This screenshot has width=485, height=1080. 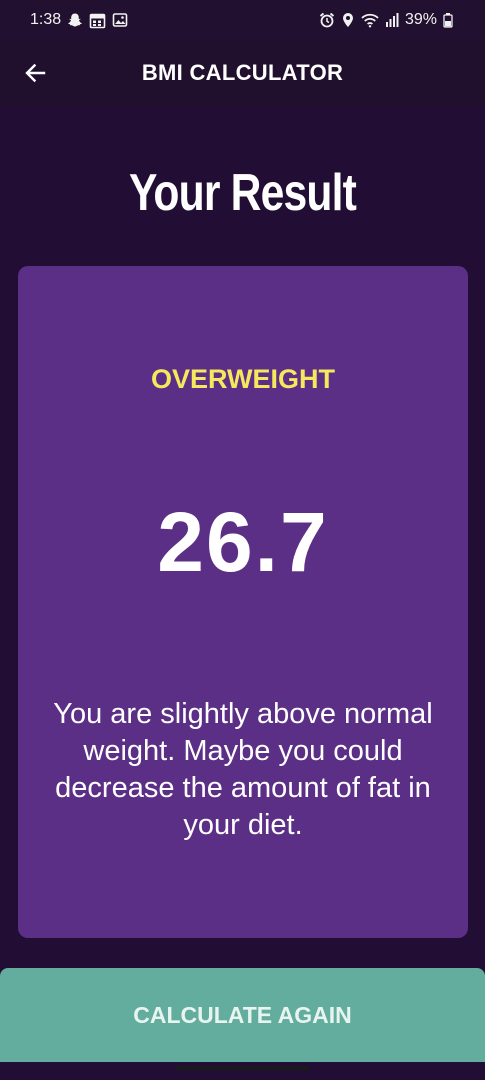 I want to click on bmi-value: 26.7, so click(x=243, y=542).